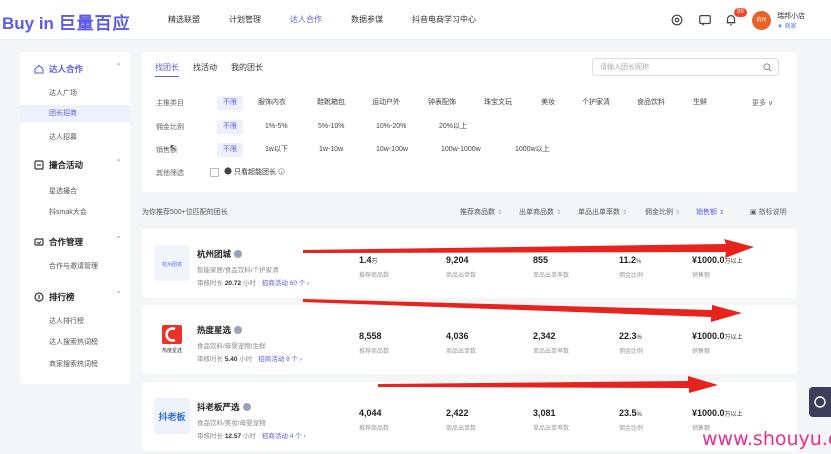 Image resolution: width=831 pixels, height=454 pixels. What do you see at coordinates (245, 20) in the screenshot?
I see `nav-item-plan-management: 计划管理` at bounding box center [245, 20].